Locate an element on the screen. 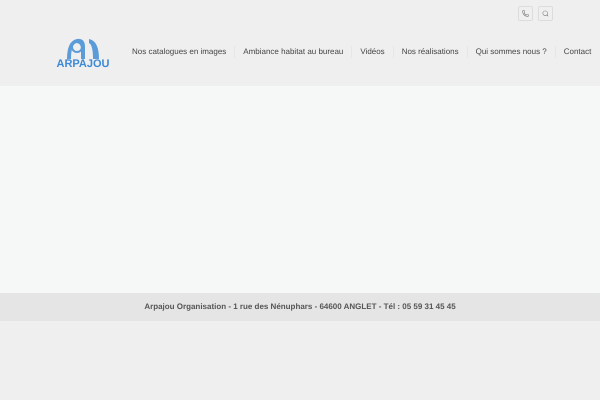 The height and width of the screenshot is (400, 600). search-button is located at coordinates (545, 13).